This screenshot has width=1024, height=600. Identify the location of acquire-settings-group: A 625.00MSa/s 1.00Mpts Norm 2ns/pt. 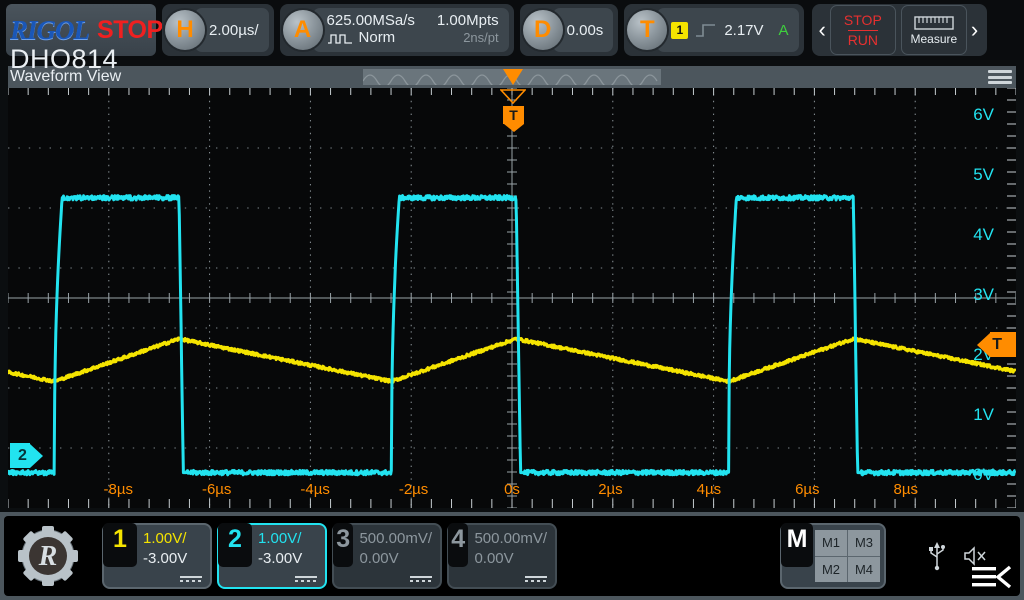
(396, 30).